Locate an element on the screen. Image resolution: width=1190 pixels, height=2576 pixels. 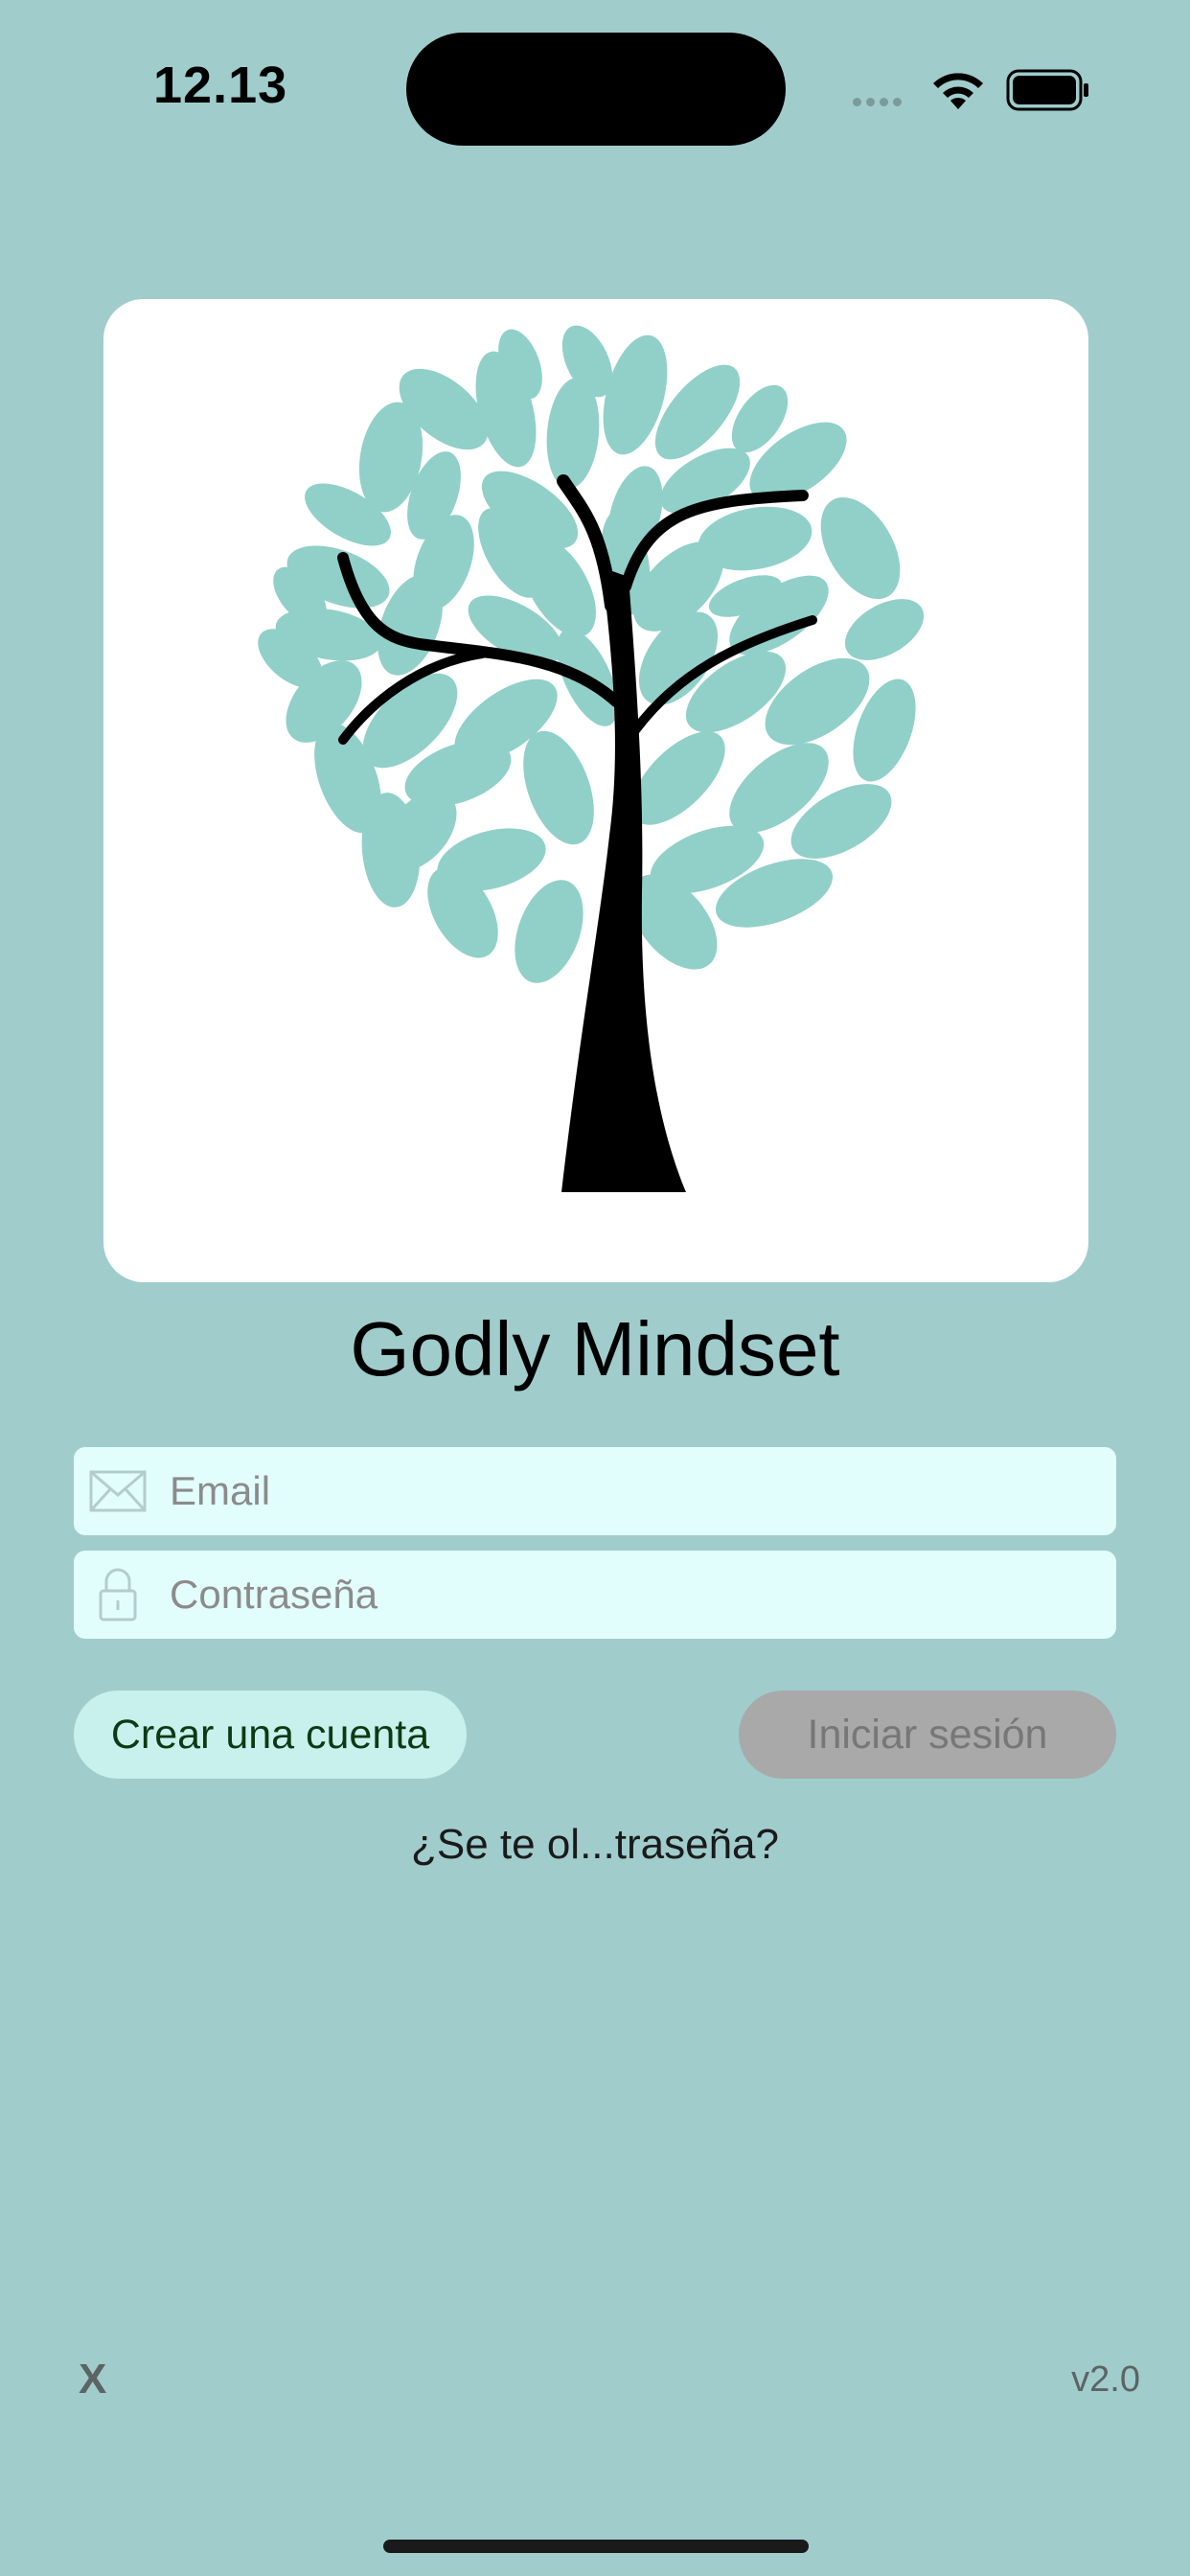
password-field: Contraseña is located at coordinates (595, 1595).